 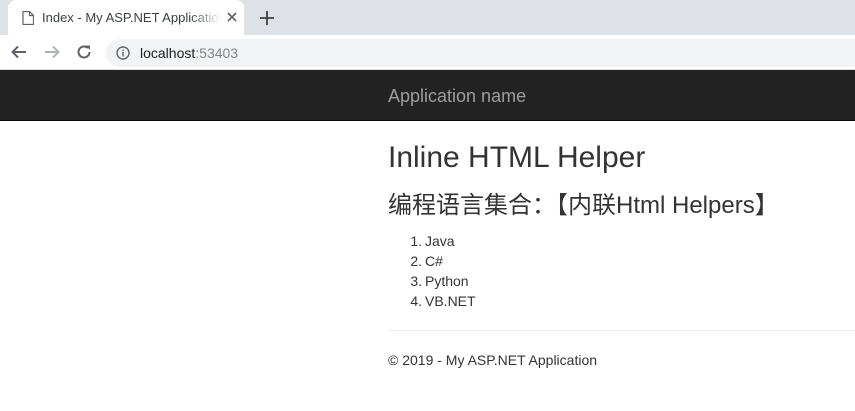 I want to click on list-item-label: C#, so click(x=434, y=261).